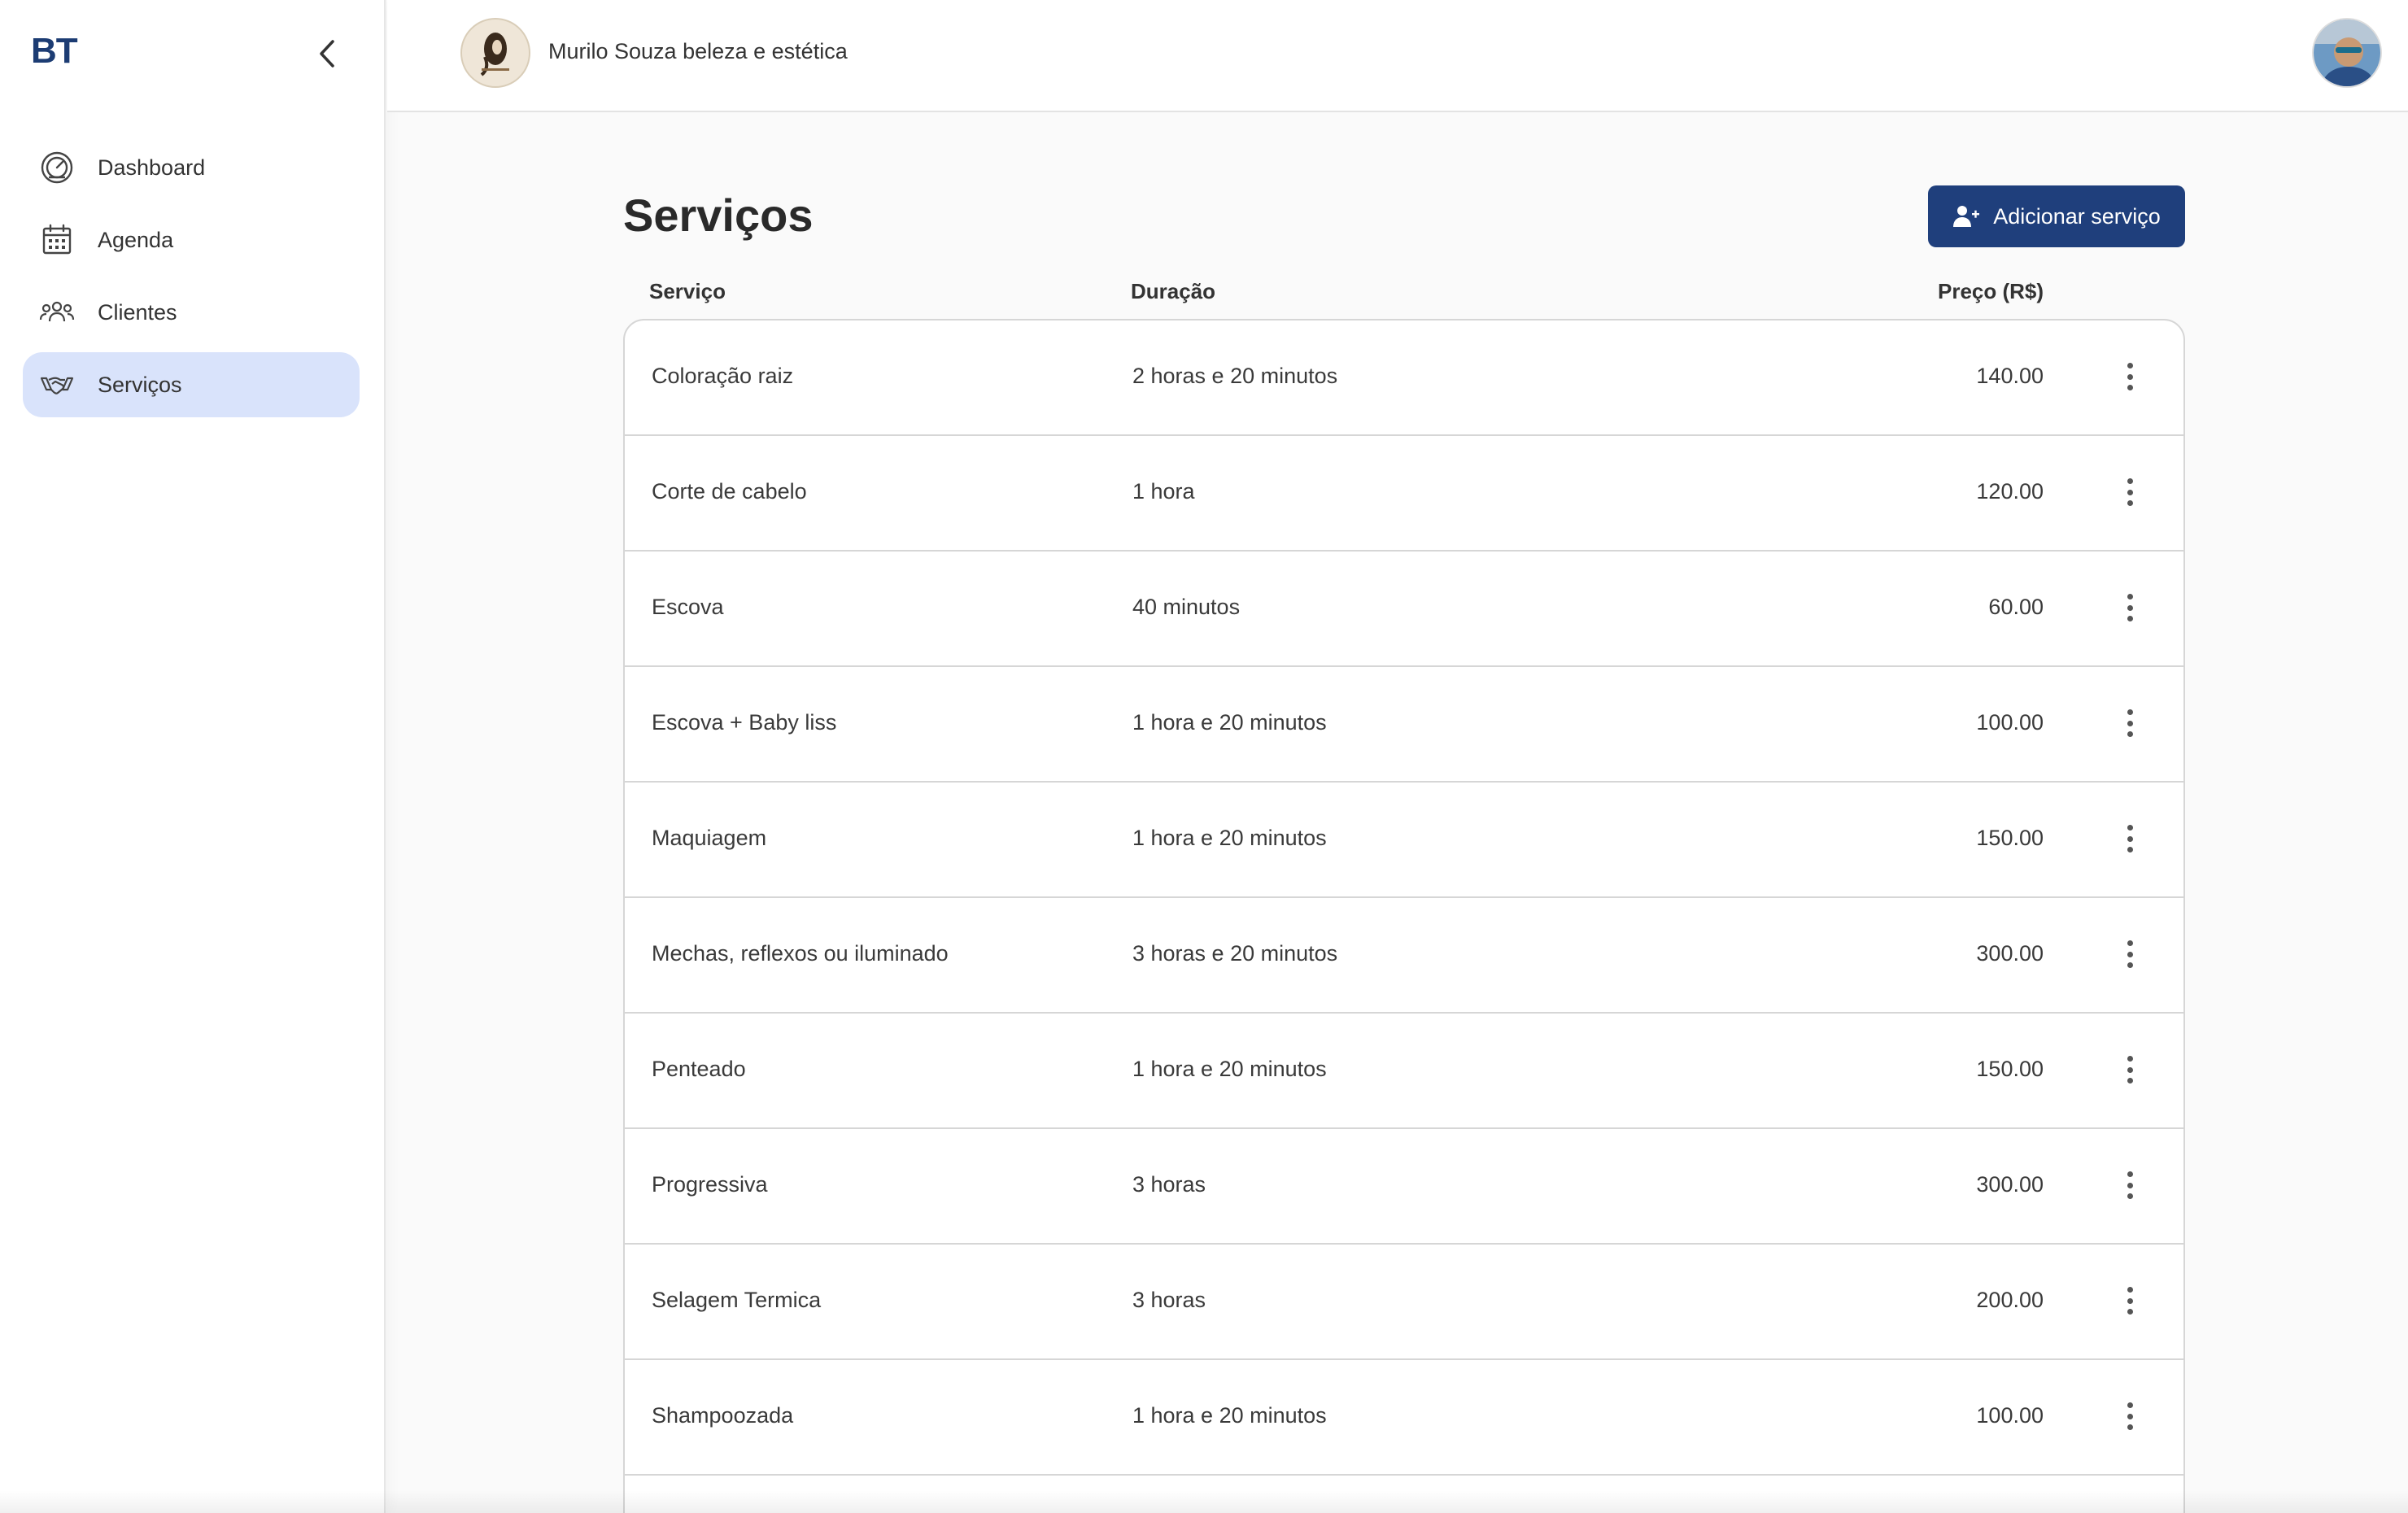  Describe the element at coordinates (140, 384) in the screenshot. I see `sidebar-item-label: Serviços` at that location.